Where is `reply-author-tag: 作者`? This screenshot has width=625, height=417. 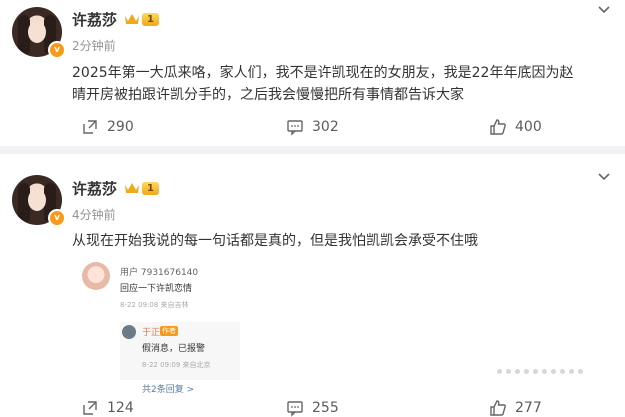 reply-author-tag: 作者 is located at coordinates (169, 331).